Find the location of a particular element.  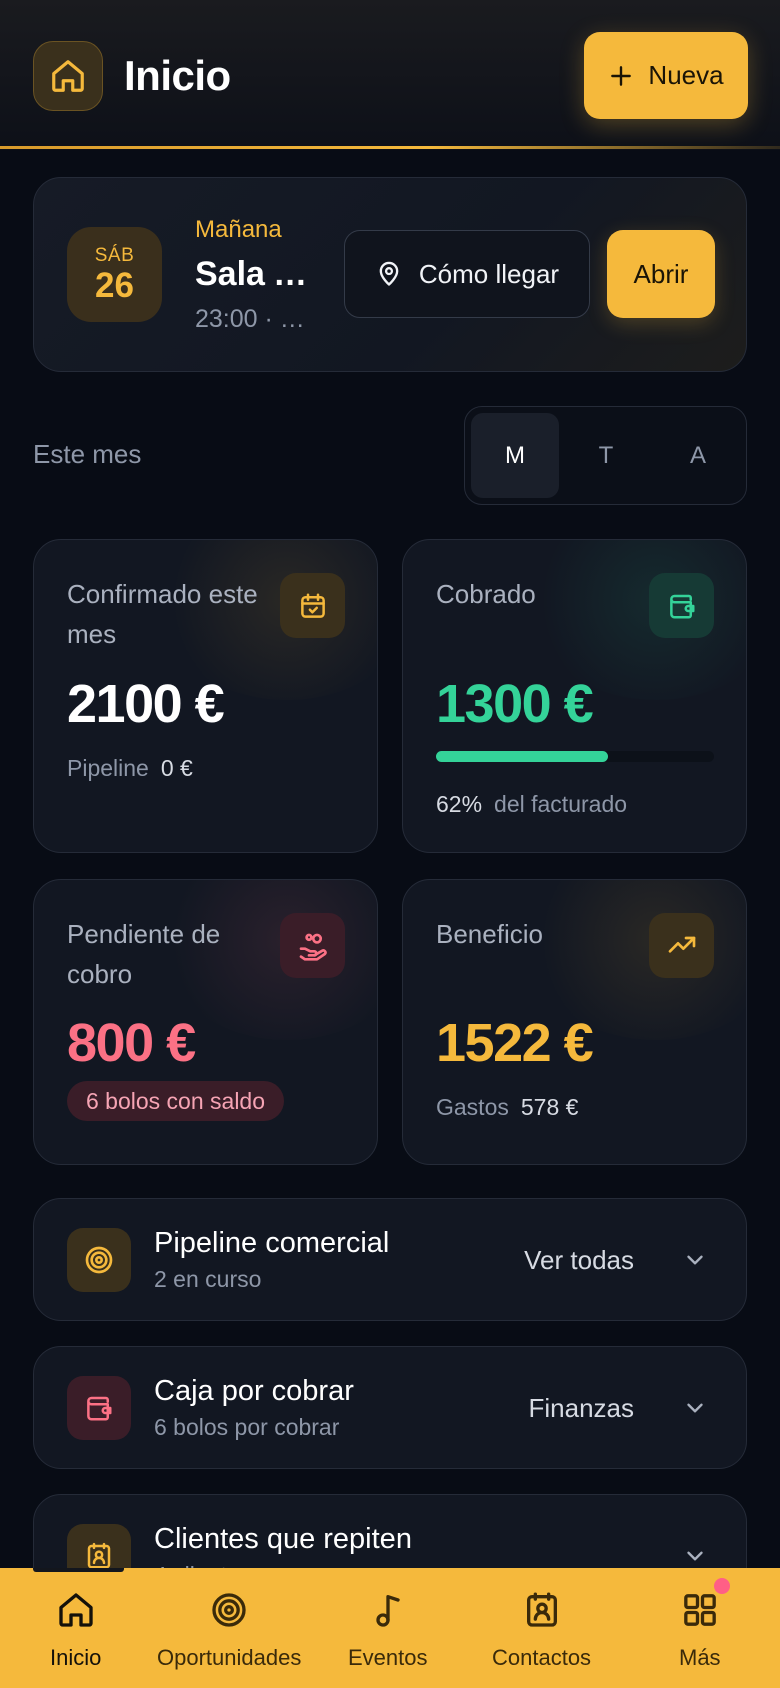

event-when: Mañana is located at coordinates (238, 229).